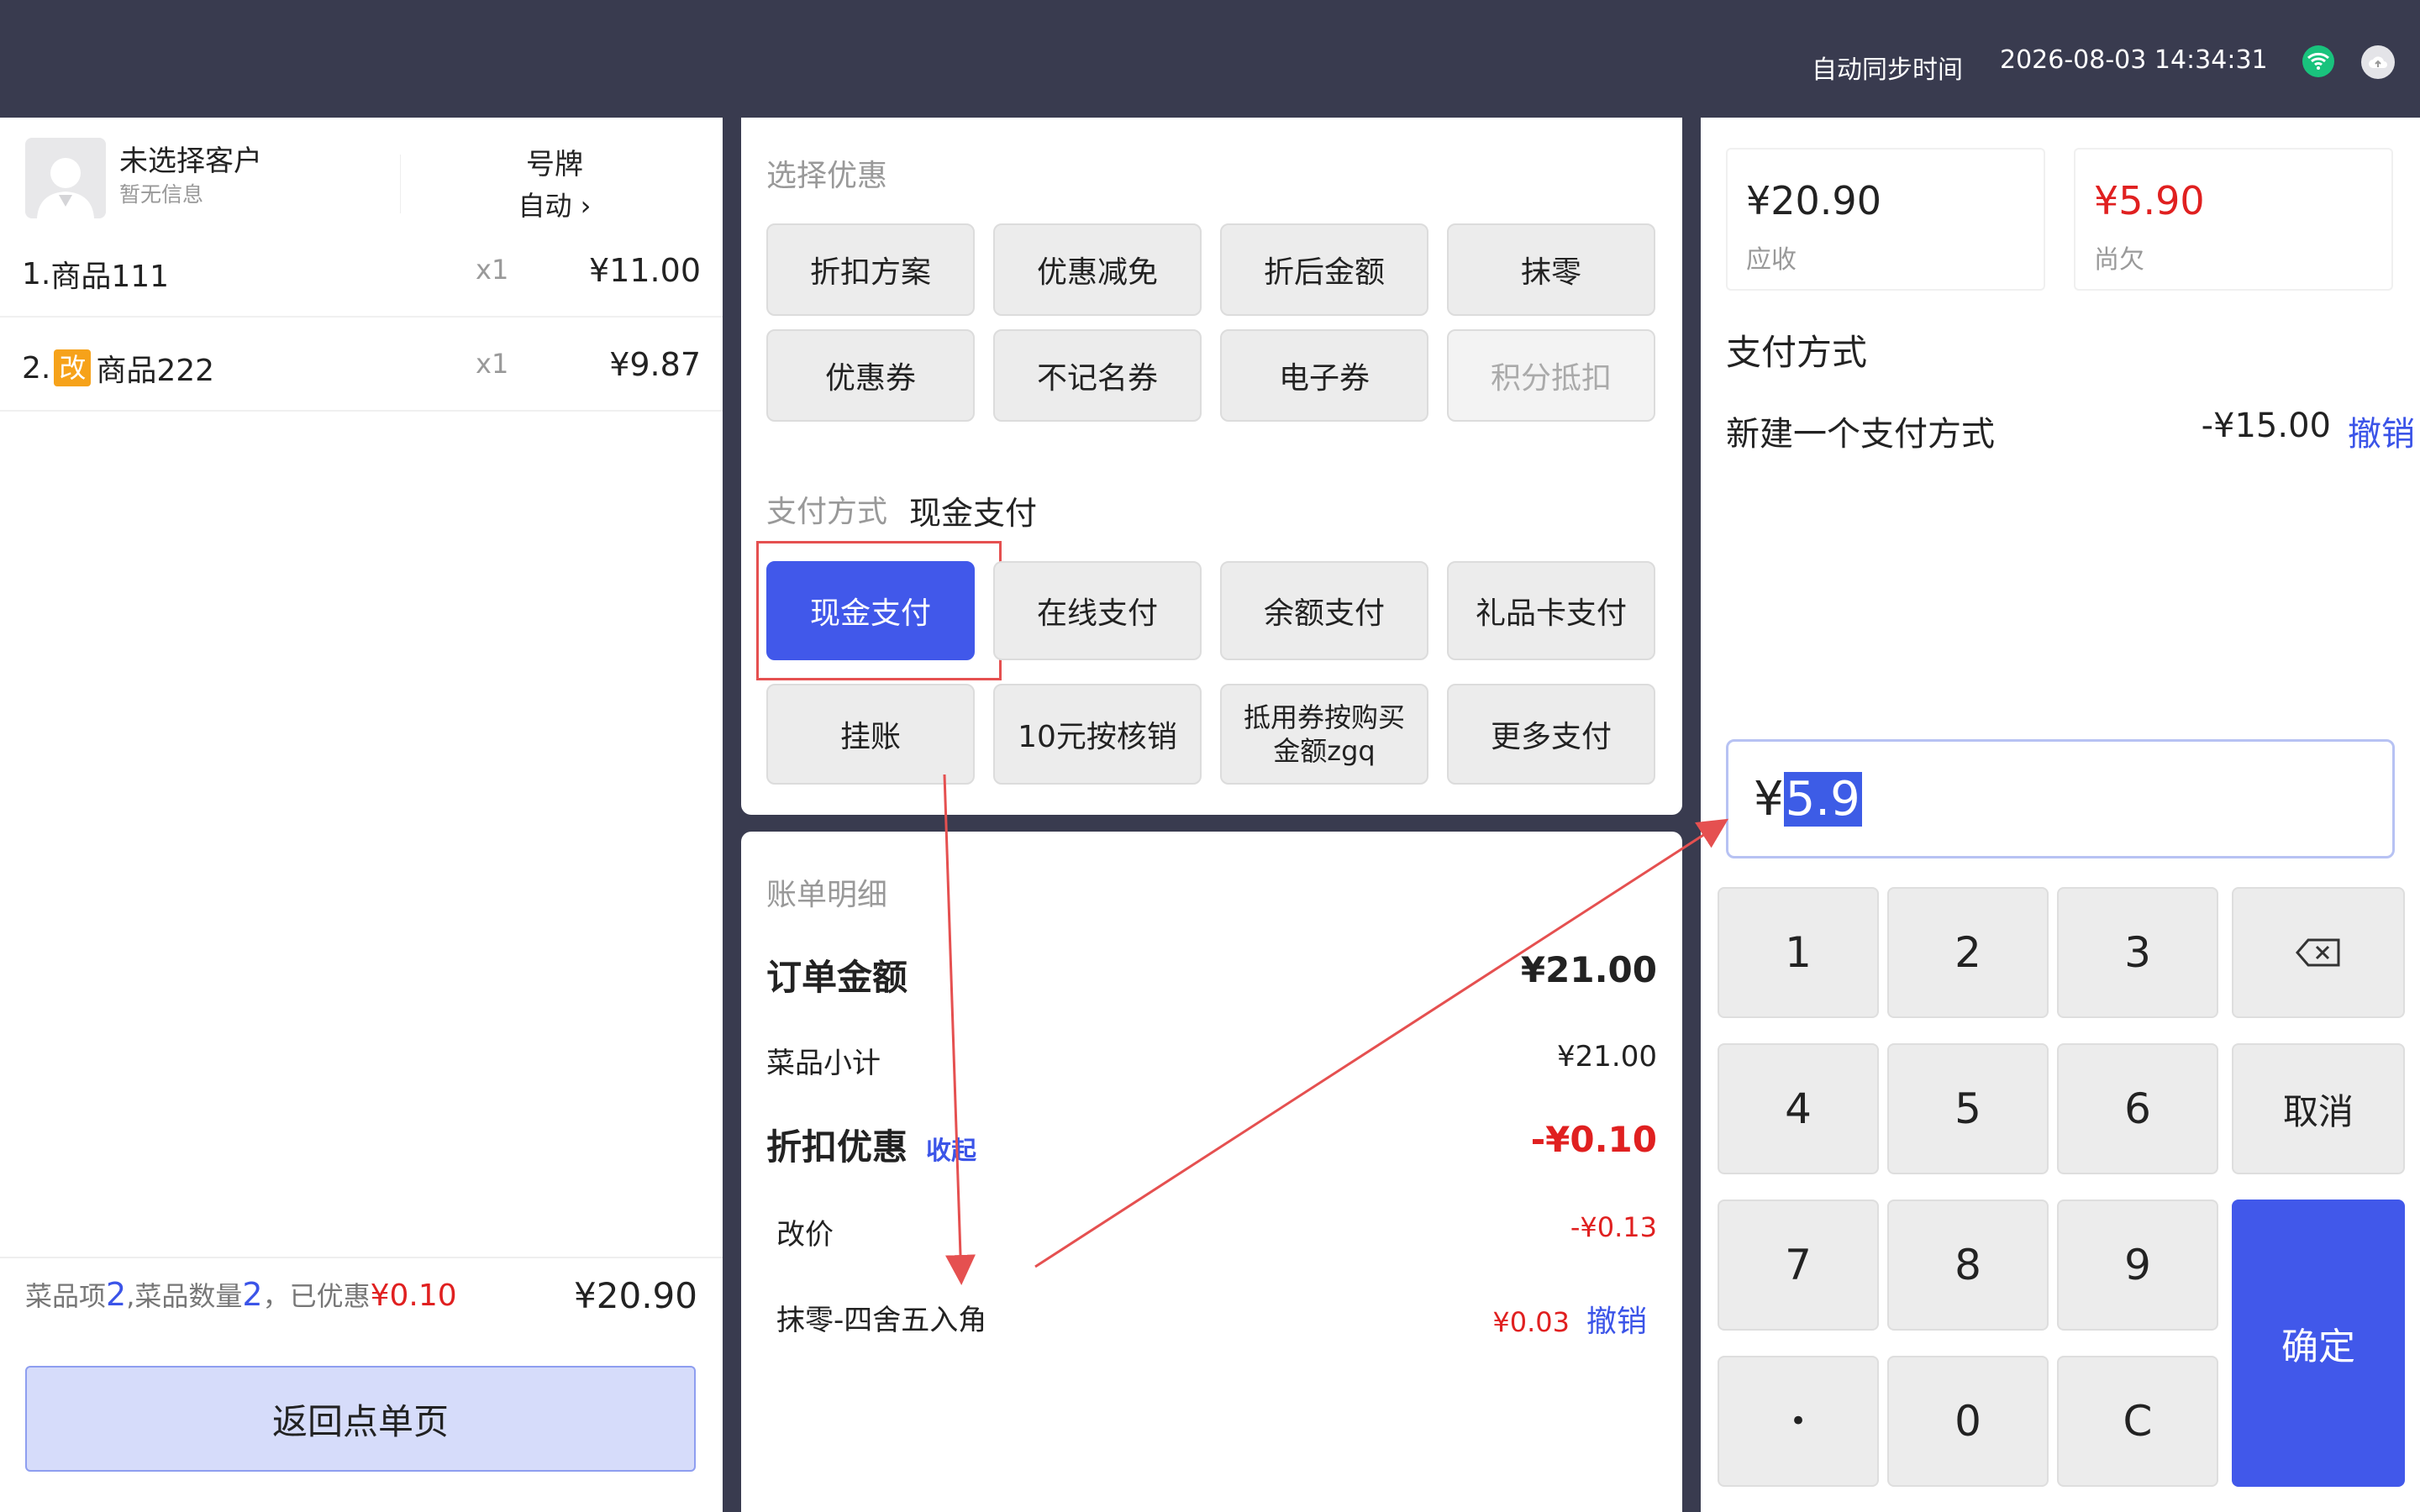 Image resolution: width=2420 pixels, height=1512 pixels. Describe the element at coordinates (2137, 1108) in the screenshot. I see `keypad-6: 6` at that location.